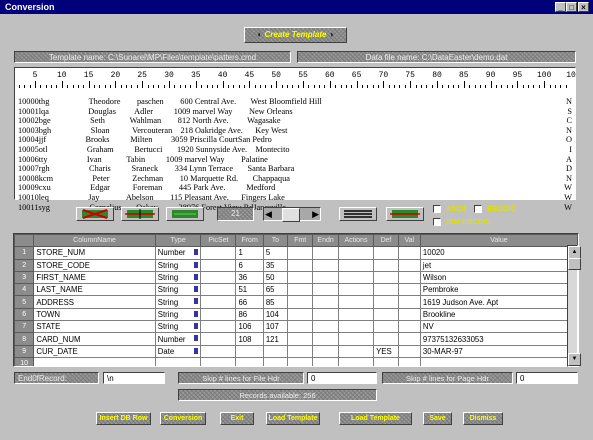  Describe the element at coordinates (296, 277) in the screenshot. I see `table-row: 3 FIRST_NAME String 36 50 Wilson` at that location.